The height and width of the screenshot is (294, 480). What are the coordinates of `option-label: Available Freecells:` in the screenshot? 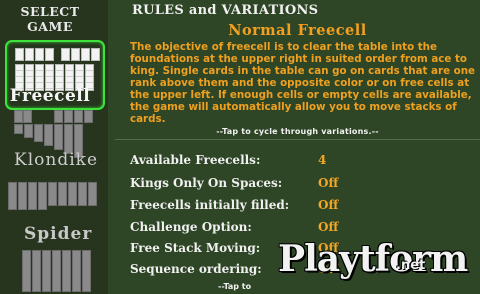 It's located at (195, 160).